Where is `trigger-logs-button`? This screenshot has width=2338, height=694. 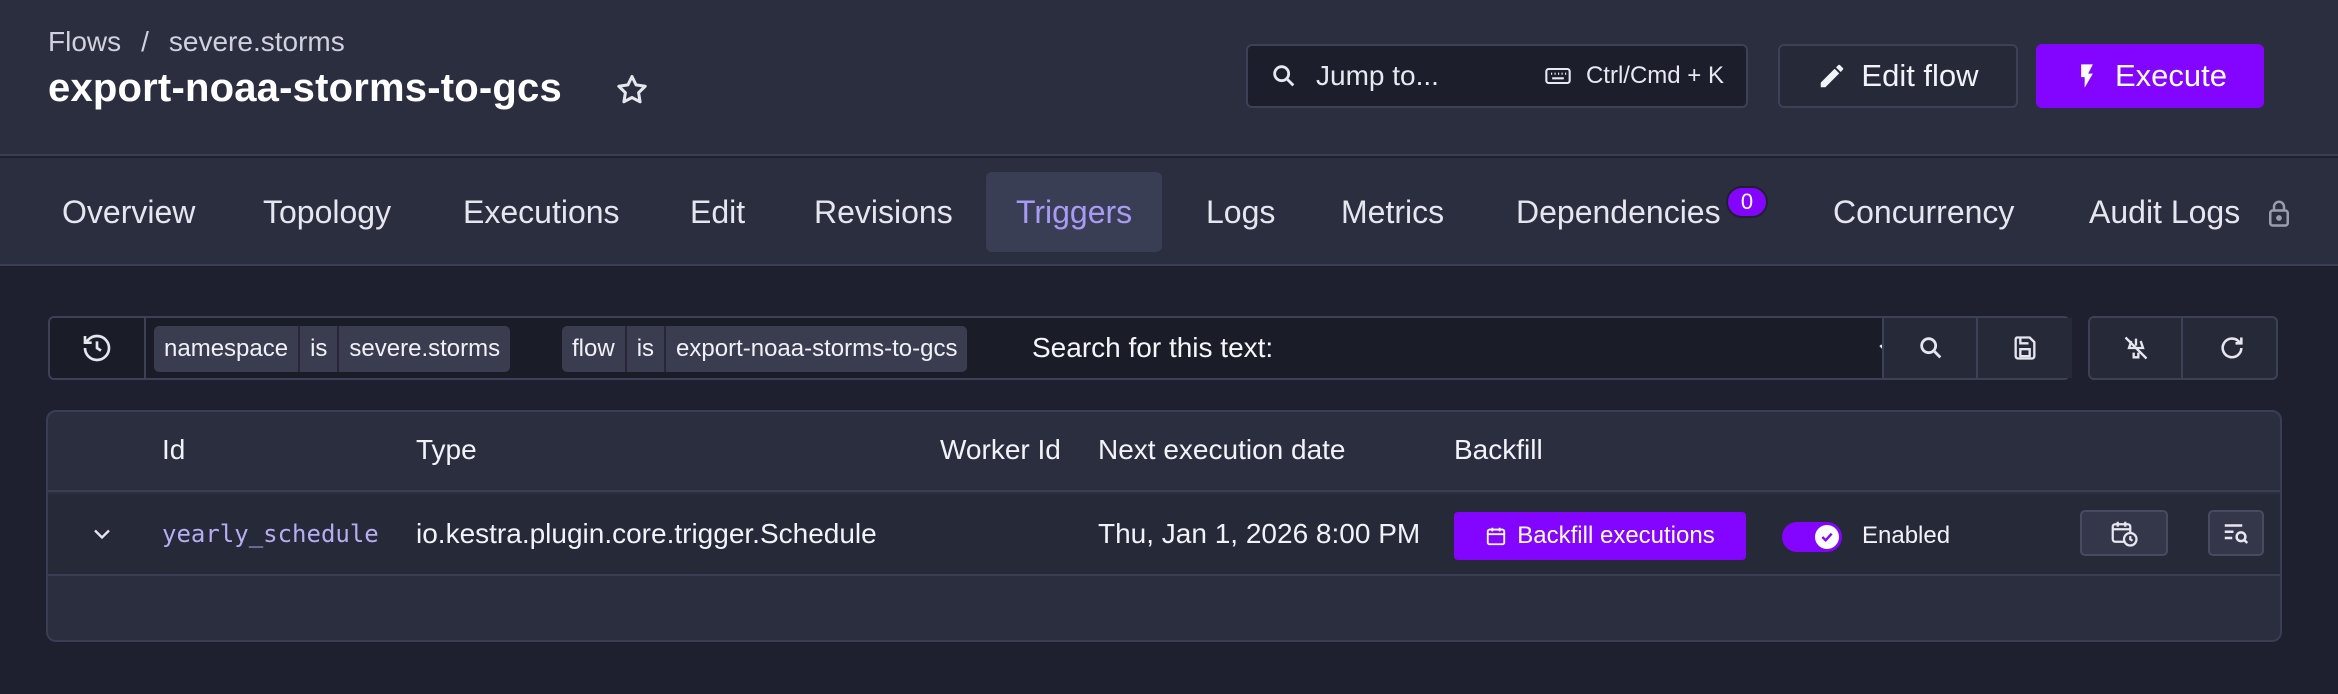
trigger-logs-button is located at coordinates (2236, 533).